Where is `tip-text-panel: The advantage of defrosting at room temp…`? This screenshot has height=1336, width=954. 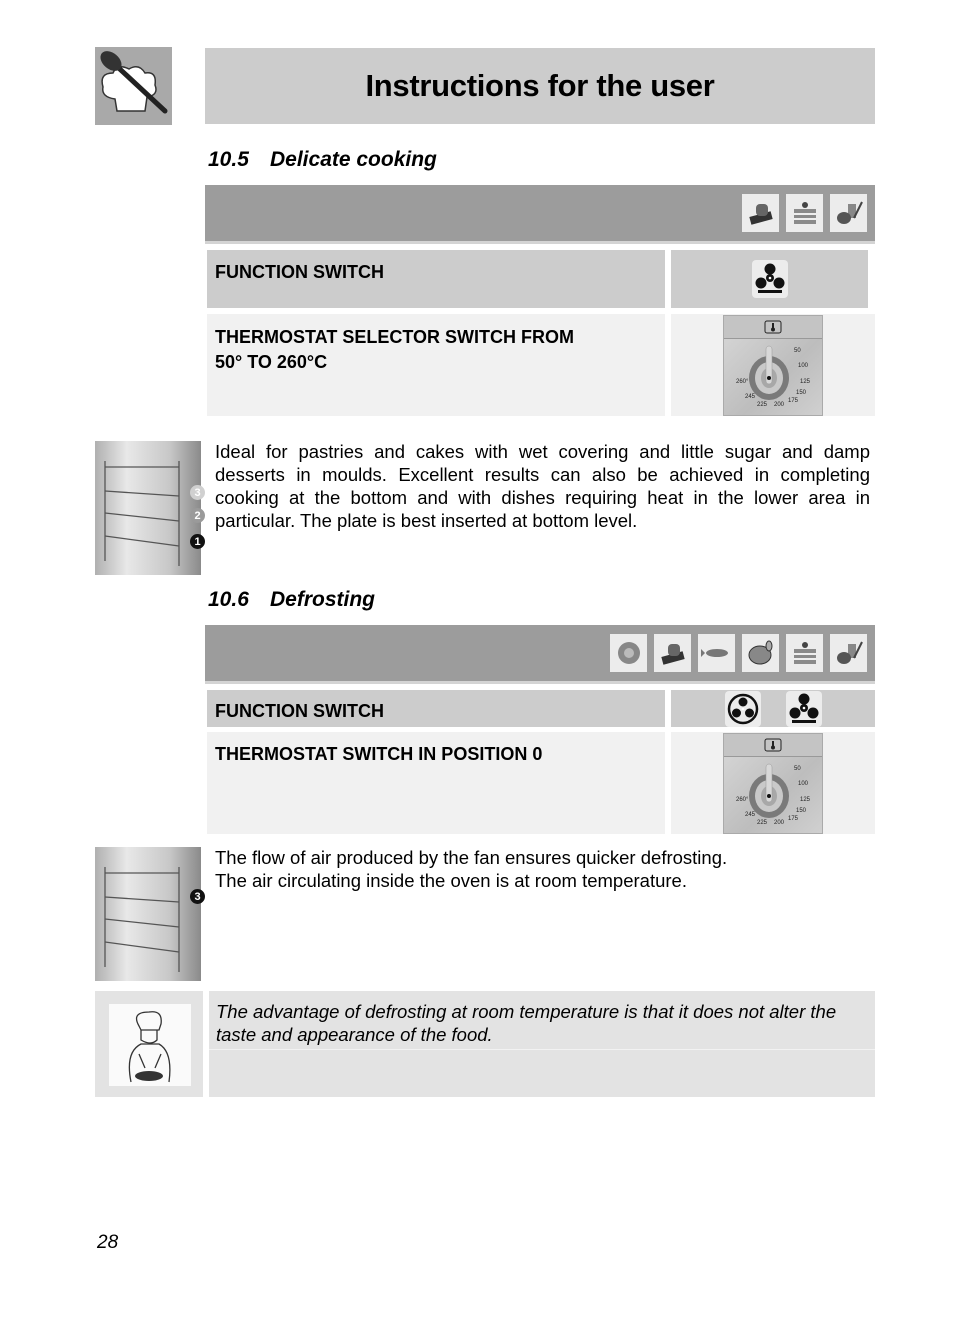
tip-text-panel: The advantage of defrosting at room temp… is located at coordinates (542, 1044).